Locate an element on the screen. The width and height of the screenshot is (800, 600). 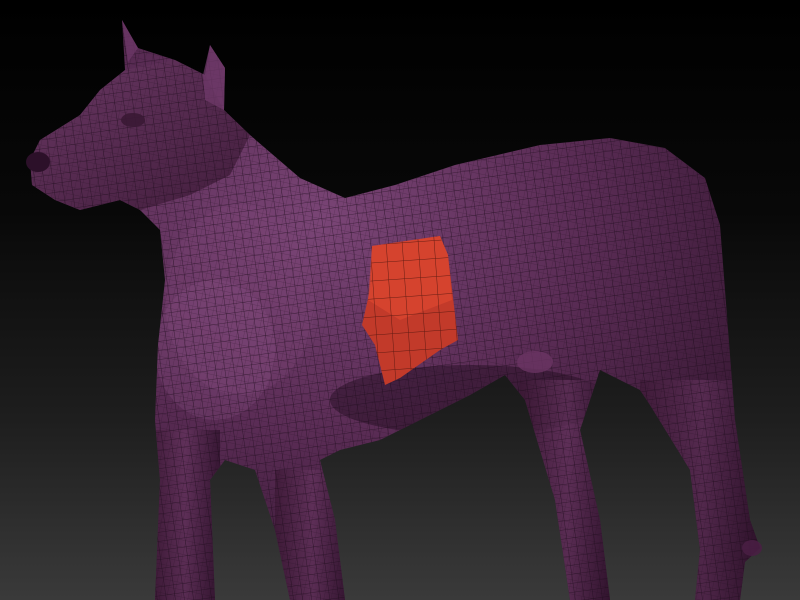
eye is located at coordinates (133, 120).